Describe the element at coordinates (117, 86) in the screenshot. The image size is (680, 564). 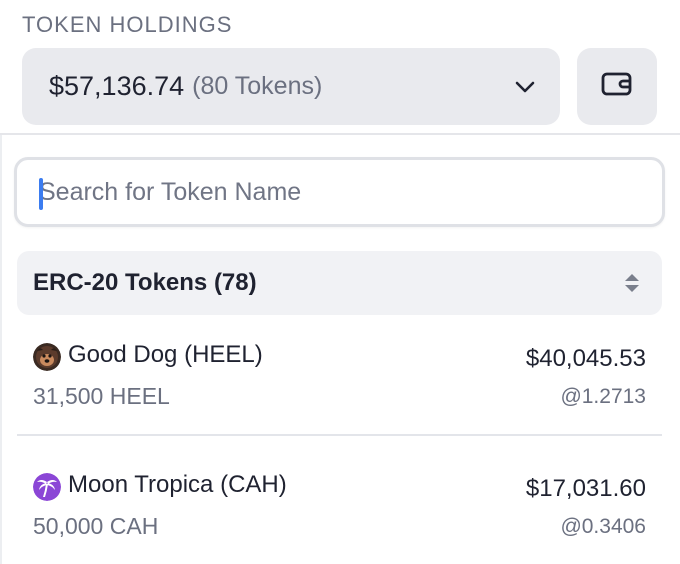
I see `total-value: $57,136.74` at that location.